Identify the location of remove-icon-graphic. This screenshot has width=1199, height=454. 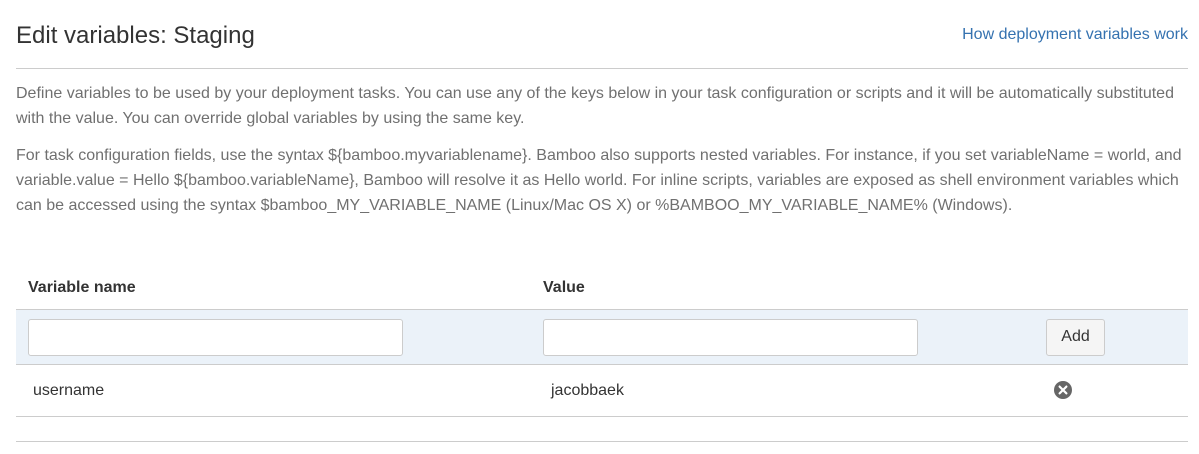
(1063, 390).